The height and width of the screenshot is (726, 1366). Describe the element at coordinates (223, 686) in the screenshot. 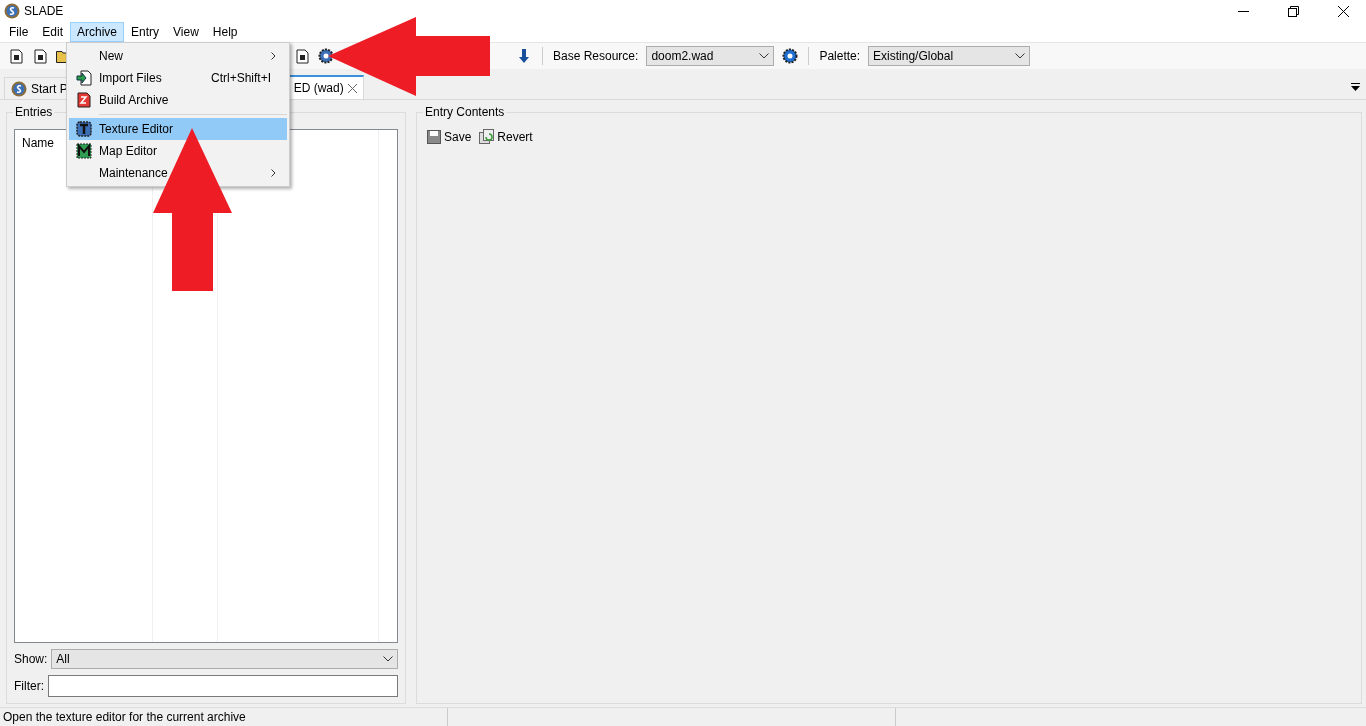

I see `filter-field` at that location.